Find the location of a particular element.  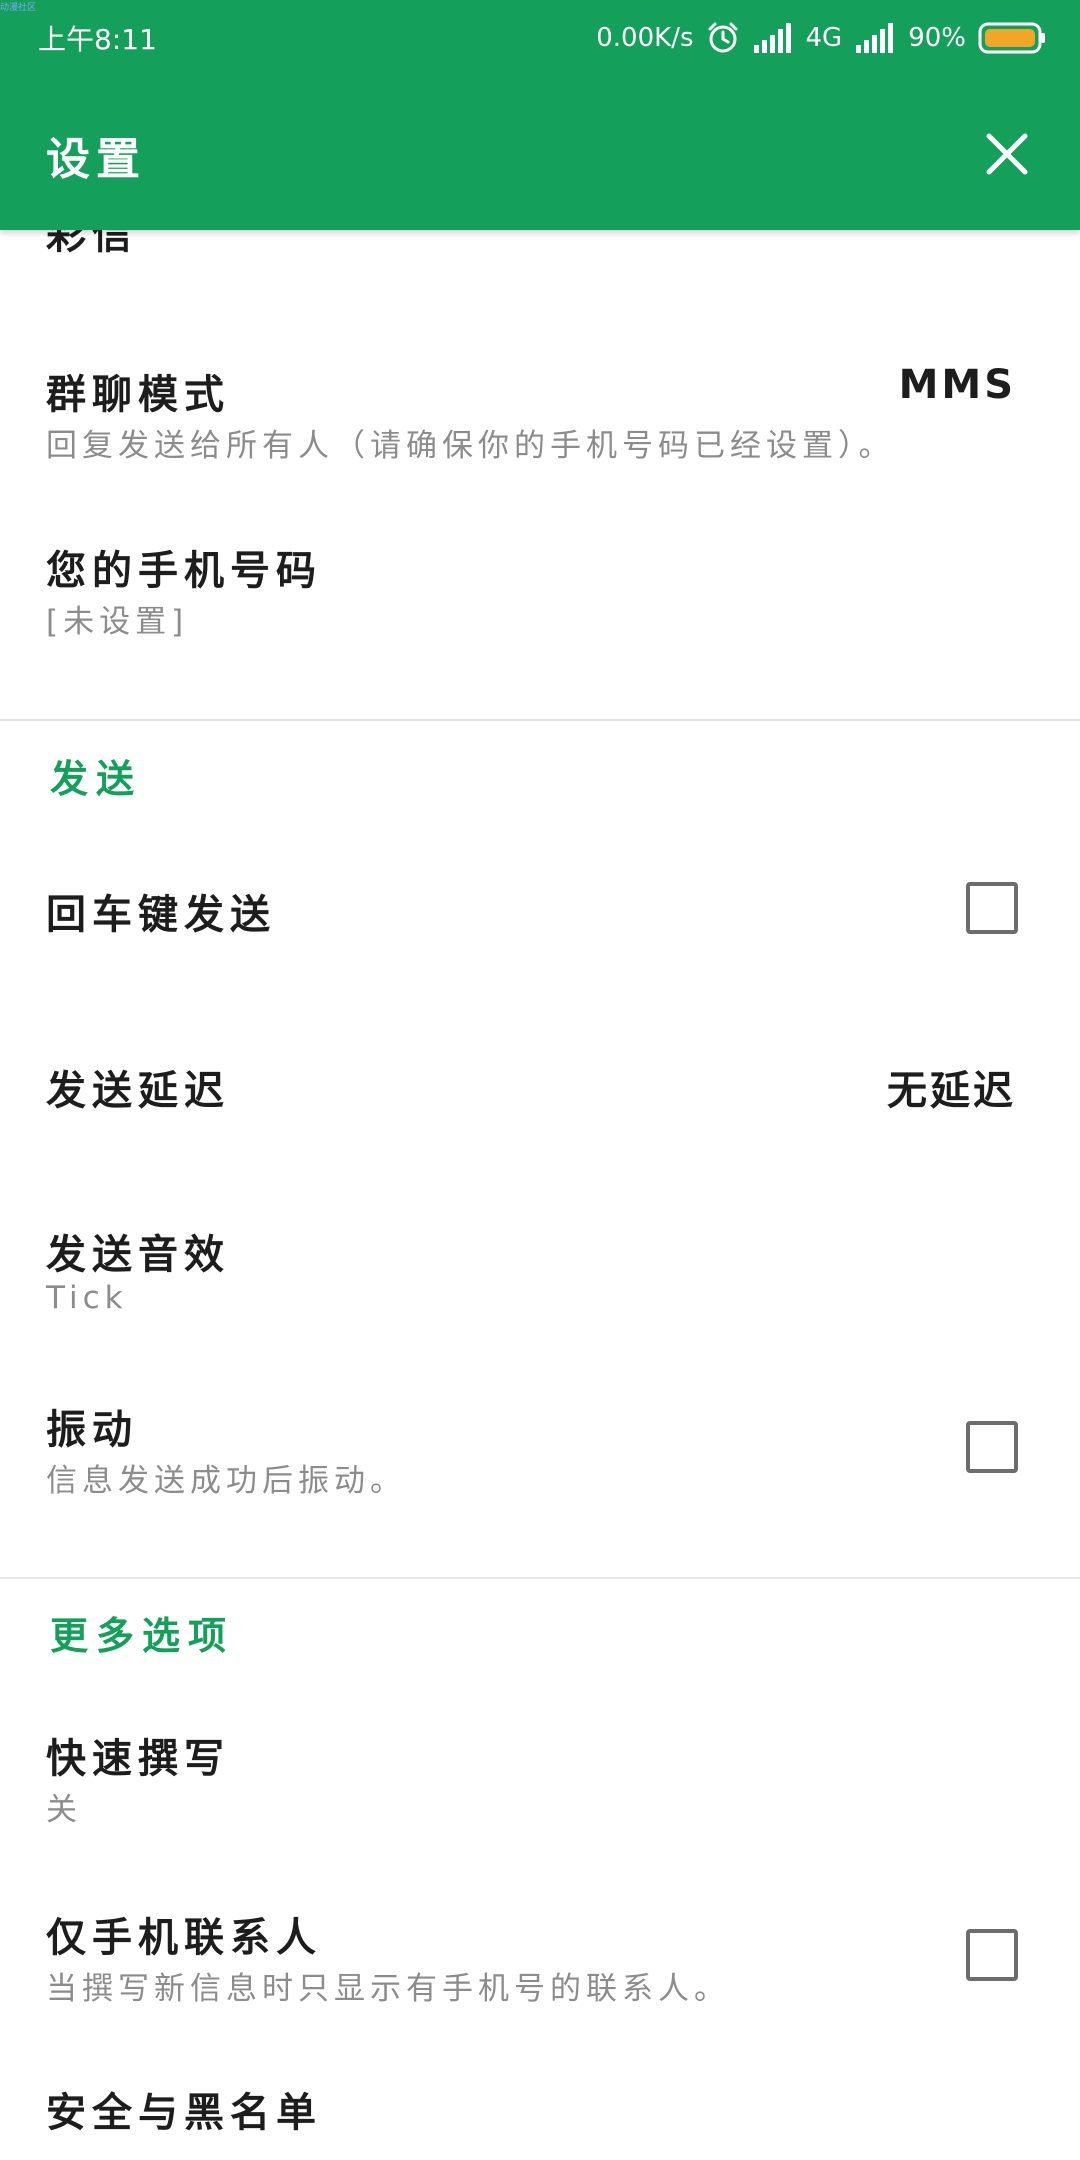

blocking-title: 安全与黑名单 is located at coordinates (184, 2113).